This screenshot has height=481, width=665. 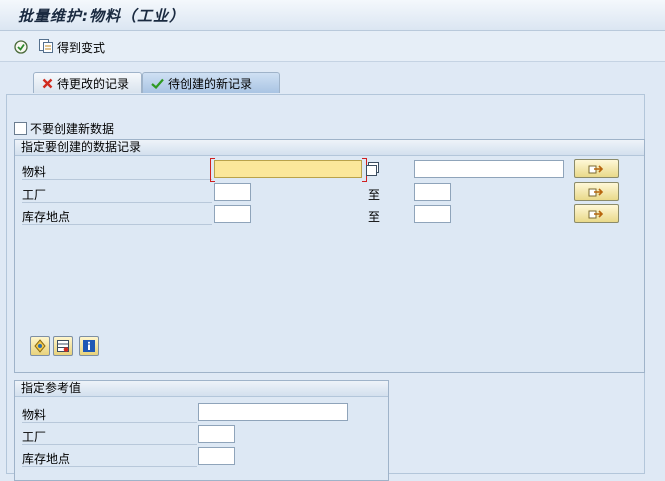 What do you see at coordinates (117, 171) in the screenshot?
I see `row-label-material: 物料` at bounding box center [117, 171].